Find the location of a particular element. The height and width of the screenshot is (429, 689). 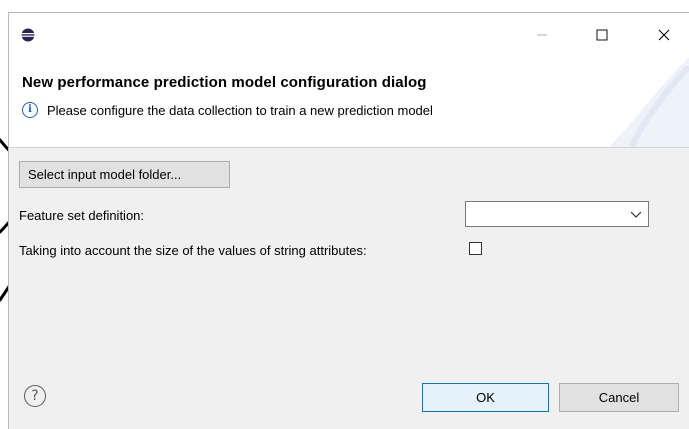

banner-decoration is located at coordinates (649, 102).